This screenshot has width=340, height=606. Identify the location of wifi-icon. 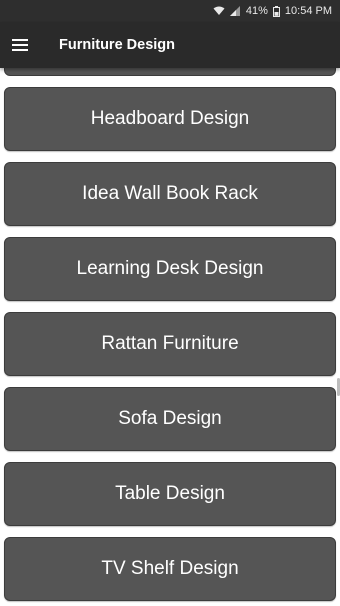
(219, 11).